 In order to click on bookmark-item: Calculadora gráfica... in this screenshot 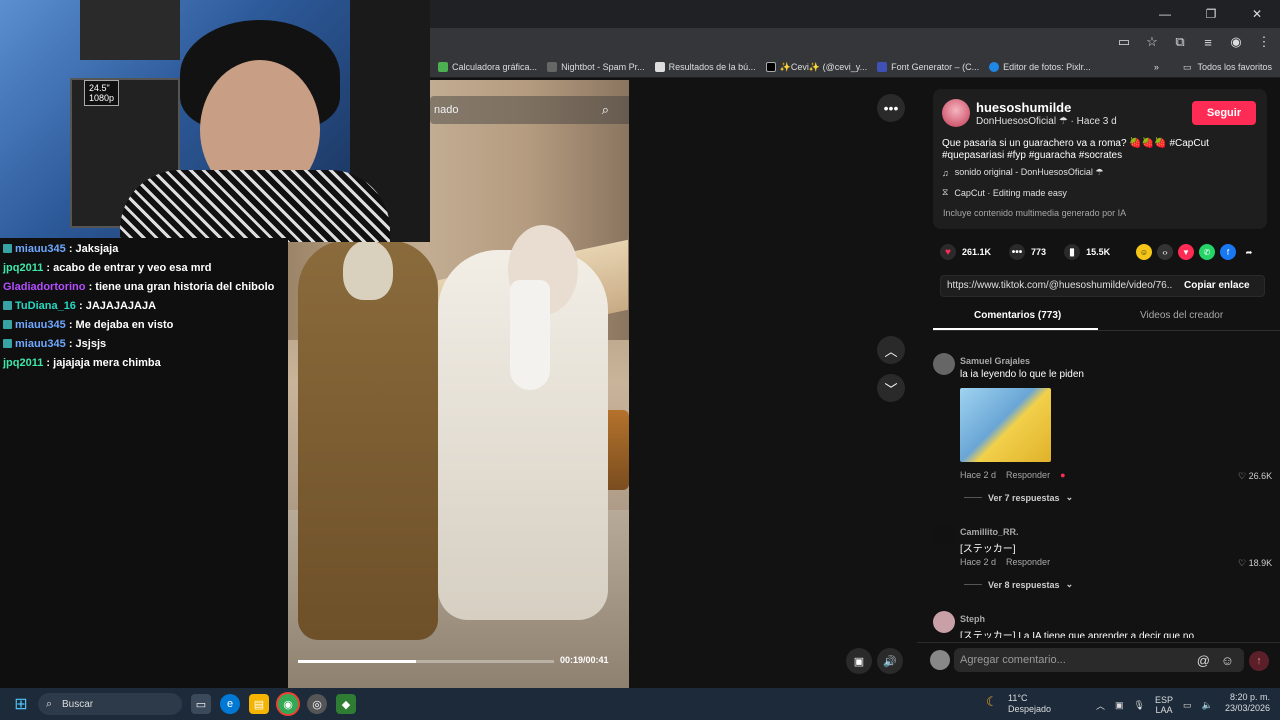, I will do `click(487, 67)`.